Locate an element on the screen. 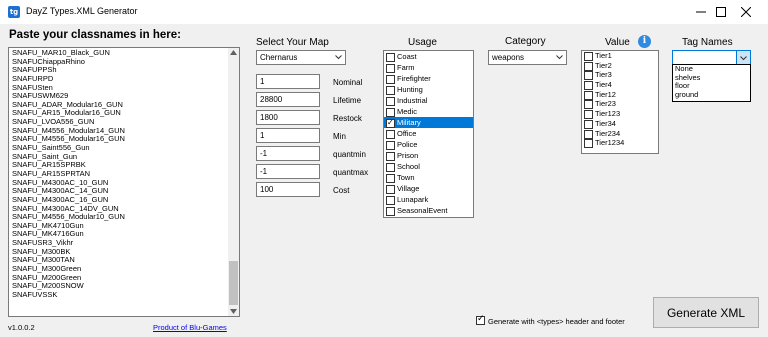  usage-item: School is located at coordinates (428, 166).